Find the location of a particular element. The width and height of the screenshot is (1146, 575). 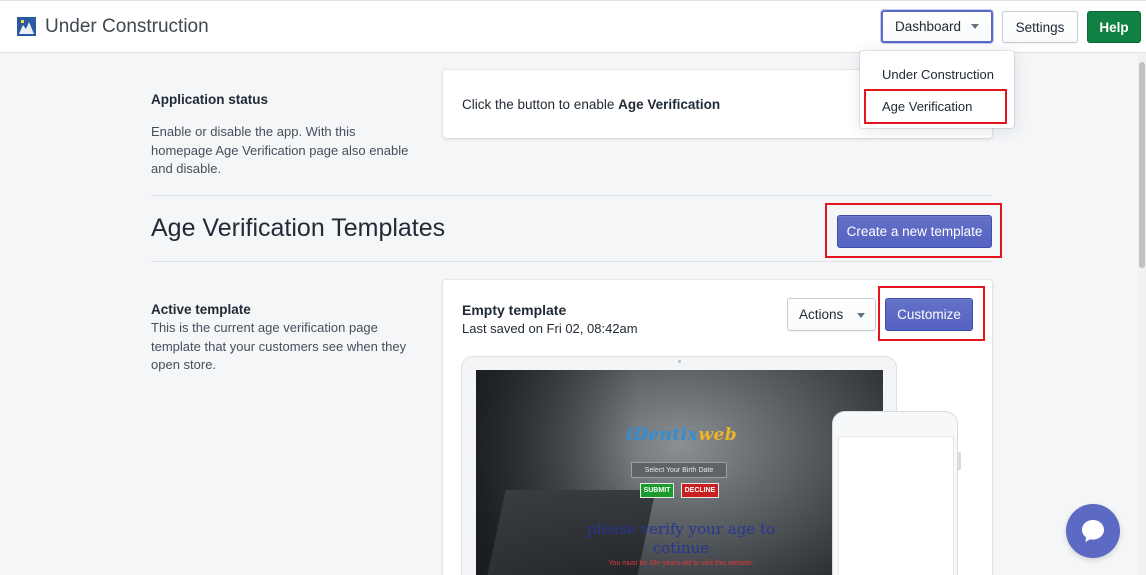

phone-preview-frame is located at coordinates (895, 493).